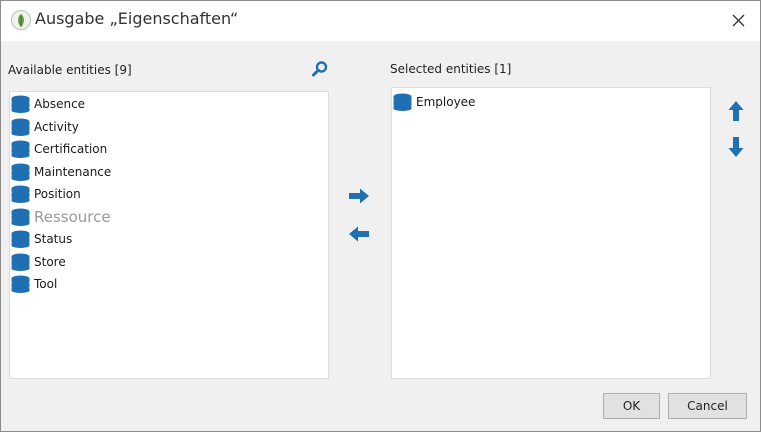  I want to click on entity-label: Absence, so click(60, 104).